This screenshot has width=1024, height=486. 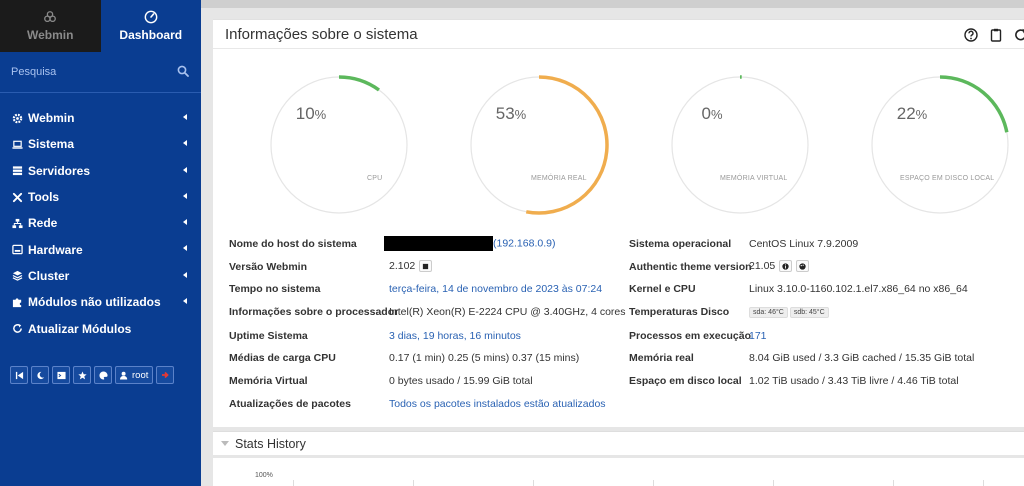 I want to click on laptop-icon, so click(x=17, y=144).